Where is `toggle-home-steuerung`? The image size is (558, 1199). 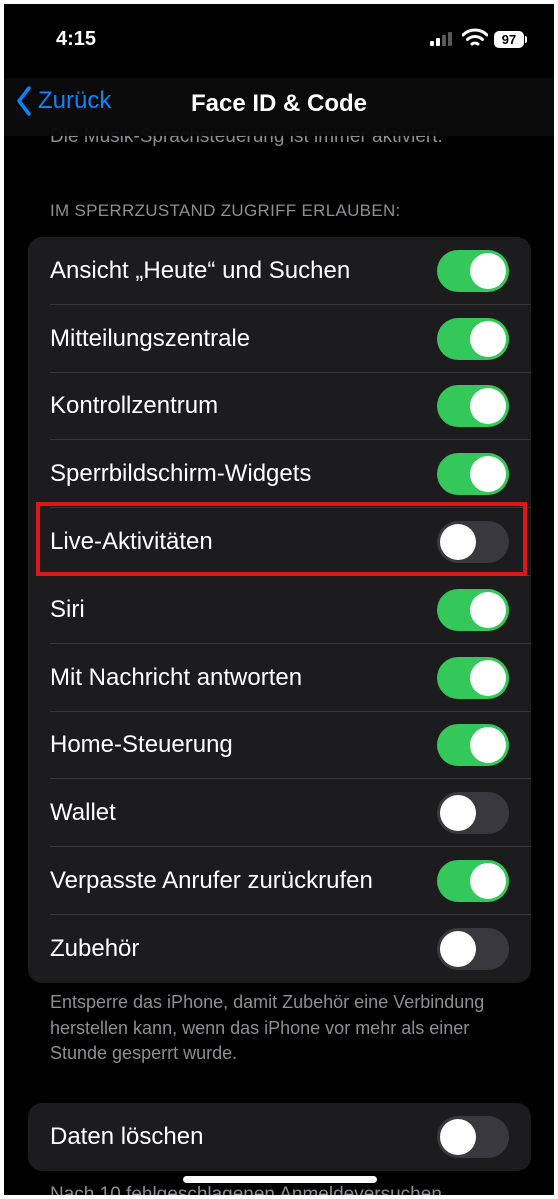 toggle-home-steuerung is located at coordinates (473, 745).